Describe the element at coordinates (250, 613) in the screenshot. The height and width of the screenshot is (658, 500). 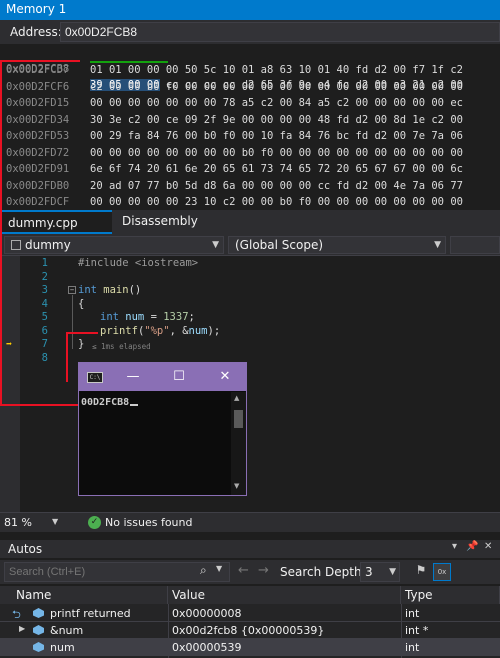
I see `table-row: ⮌ printf returned 0x00000008 int` at that location.